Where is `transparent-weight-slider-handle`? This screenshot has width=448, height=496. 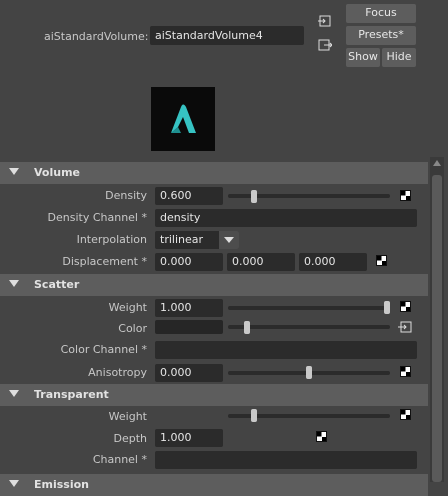
transparent-weight-slider-handle is located at coordinates (254, 415).